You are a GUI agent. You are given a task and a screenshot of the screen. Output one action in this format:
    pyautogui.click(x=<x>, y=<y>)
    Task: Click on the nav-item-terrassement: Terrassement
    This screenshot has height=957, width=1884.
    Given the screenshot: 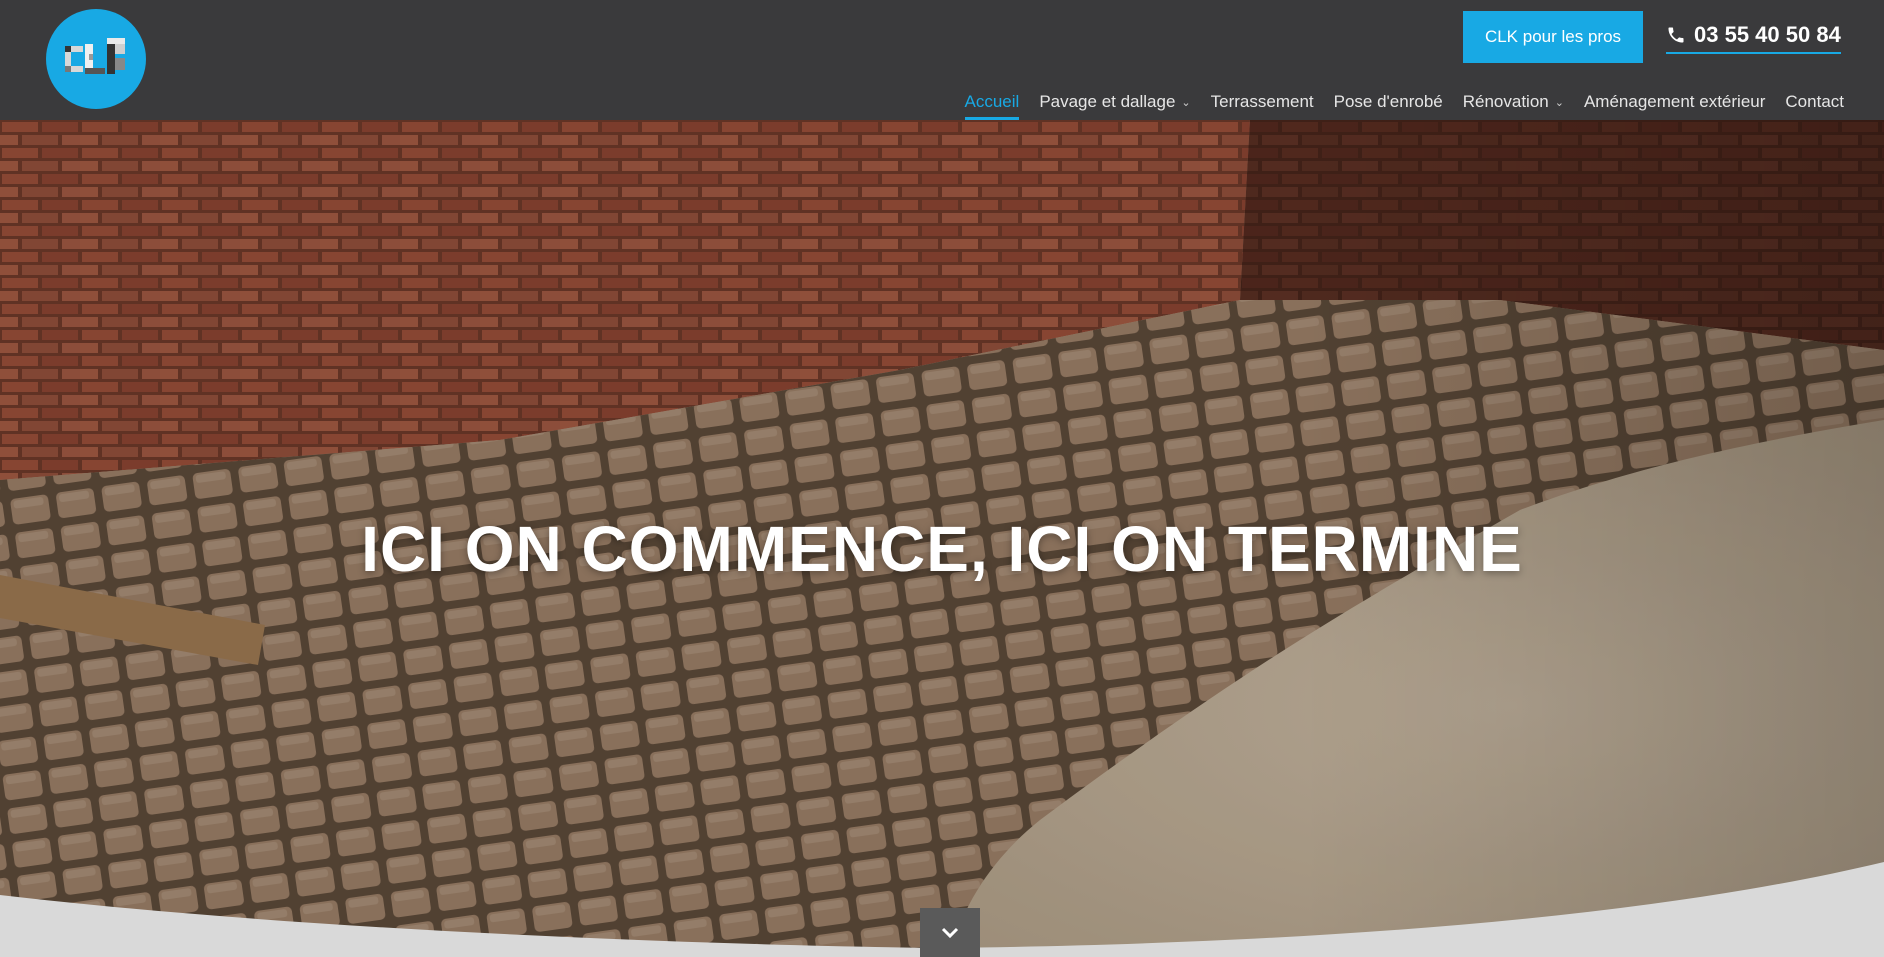 What is the action you would take?
    pyautogui.click(x=1262, y=100)
    